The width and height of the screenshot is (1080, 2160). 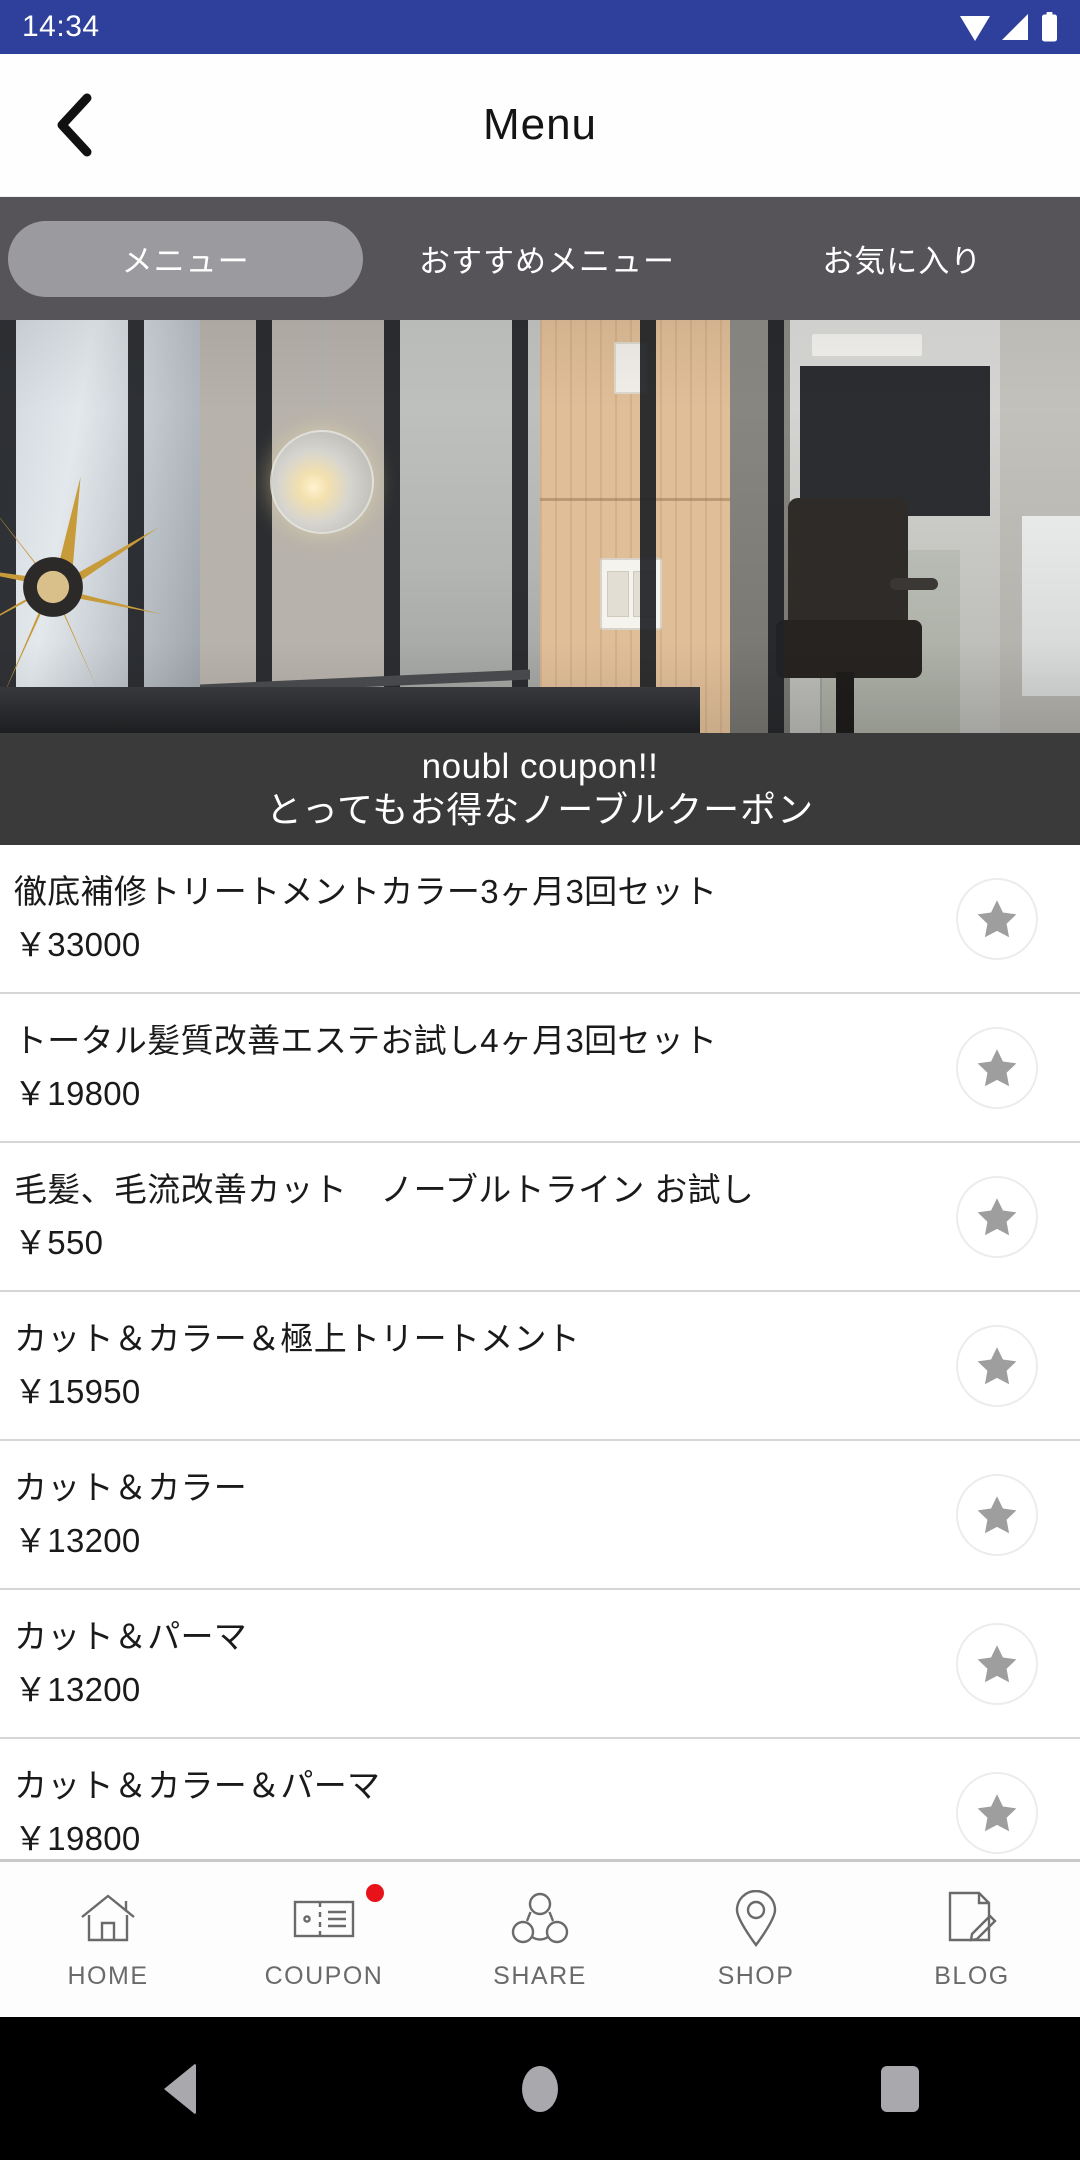 I want to click on back-button, so click(x=75, y=125).